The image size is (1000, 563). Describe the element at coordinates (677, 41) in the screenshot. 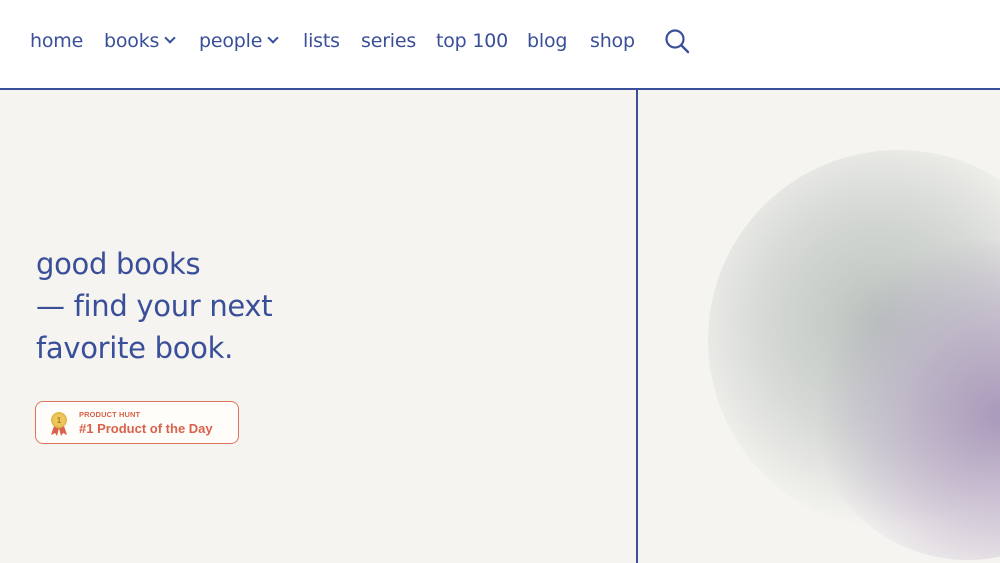

I see `search-icon` at that location.